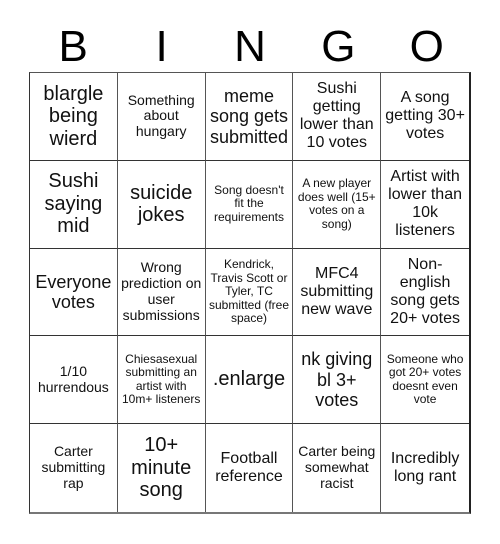  Describe the element at coordinates (74, 380) in the screenshot. I see `bingo-cell: 1/10 hurrendous` at that location.